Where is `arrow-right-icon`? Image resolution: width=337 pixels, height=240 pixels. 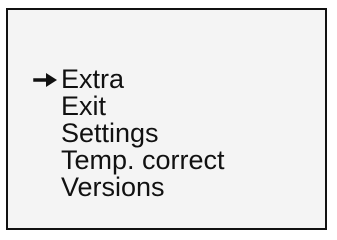 arrow-right-icon is located at coordinates (46, 80).